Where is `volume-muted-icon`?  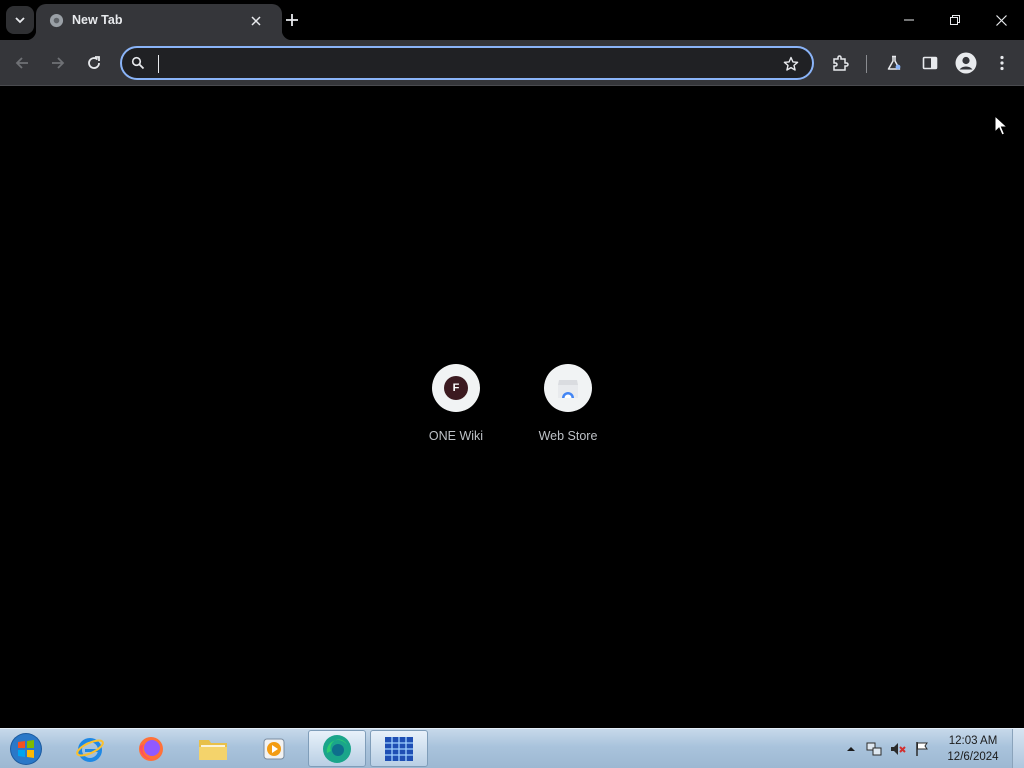 volume-muted-icon is located at coordinates (898, 749).